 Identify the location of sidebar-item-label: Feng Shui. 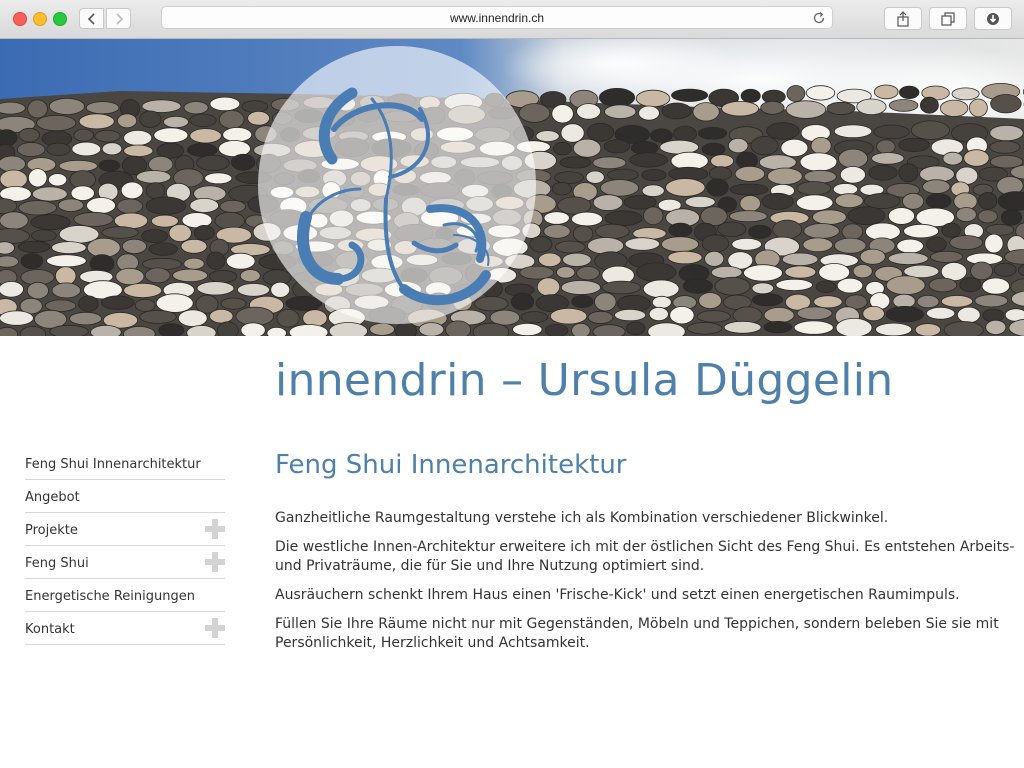
(57, 563).